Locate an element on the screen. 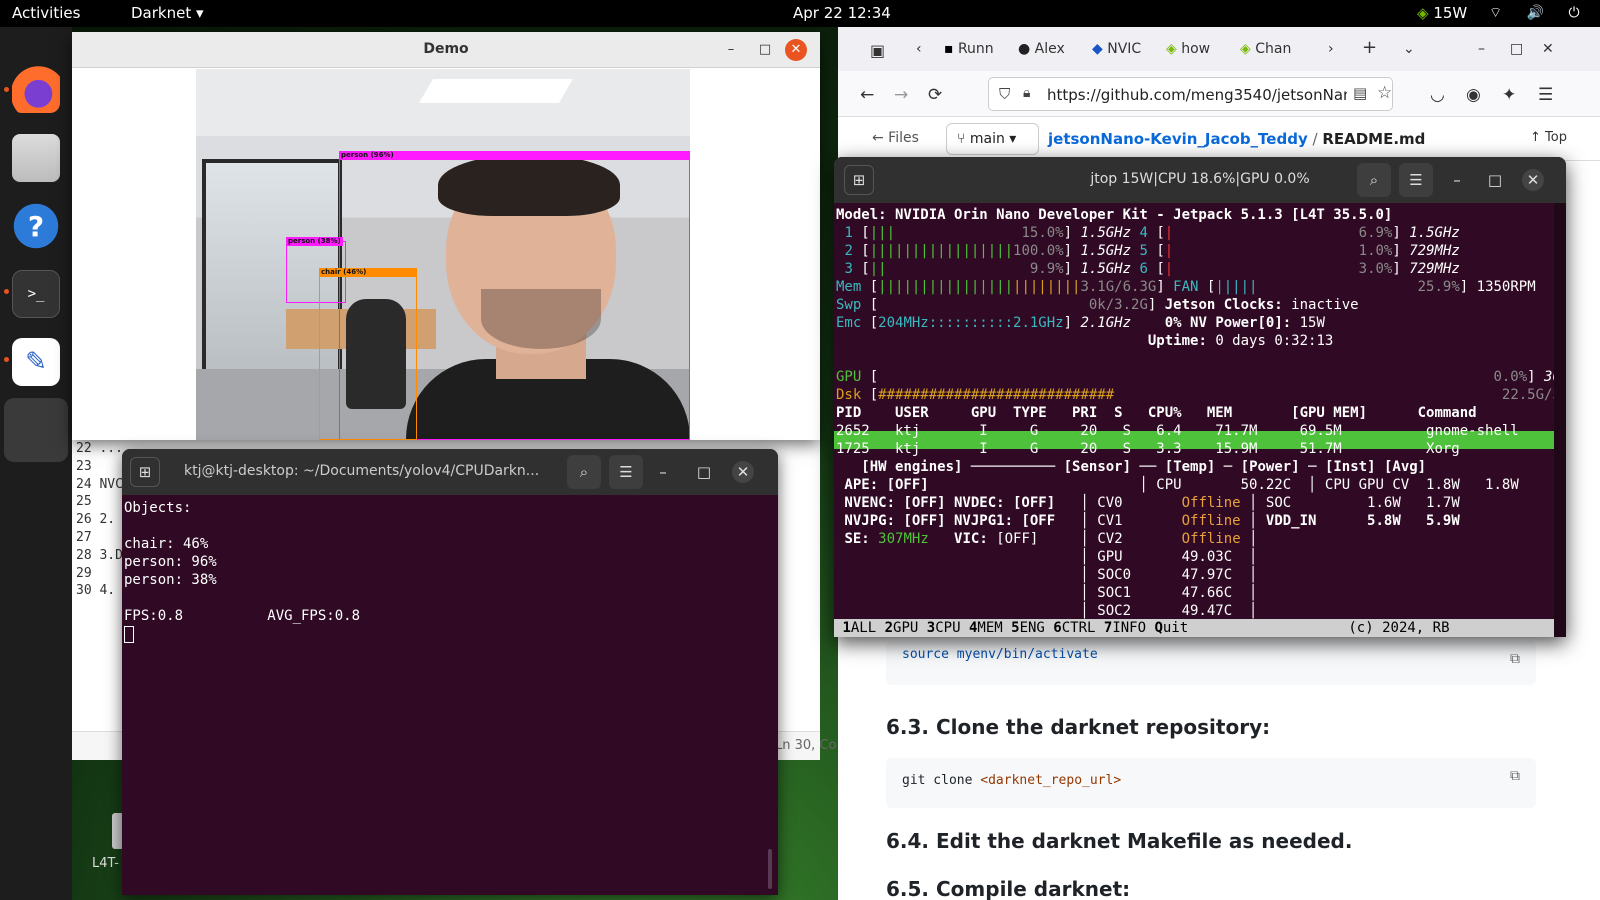 The image size is (1600, 900). tabs-scroll-left-icon: ‹ is located at coordinates (919, 49).